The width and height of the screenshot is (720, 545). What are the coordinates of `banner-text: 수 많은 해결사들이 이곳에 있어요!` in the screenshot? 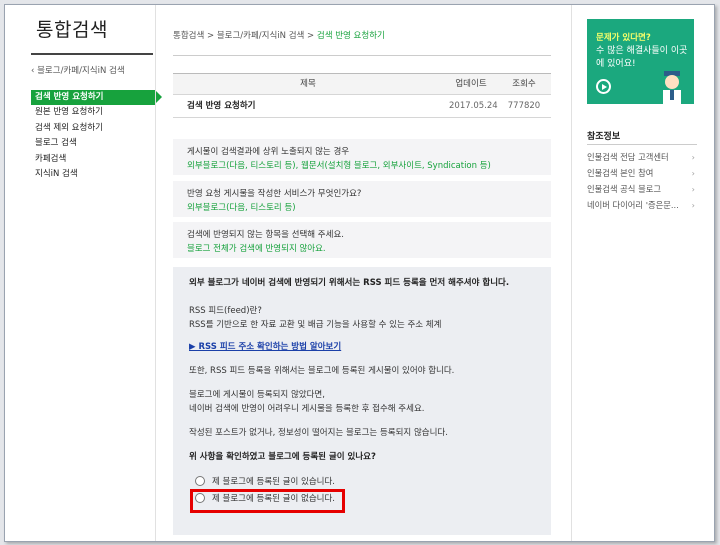 It's located at (642, 57).